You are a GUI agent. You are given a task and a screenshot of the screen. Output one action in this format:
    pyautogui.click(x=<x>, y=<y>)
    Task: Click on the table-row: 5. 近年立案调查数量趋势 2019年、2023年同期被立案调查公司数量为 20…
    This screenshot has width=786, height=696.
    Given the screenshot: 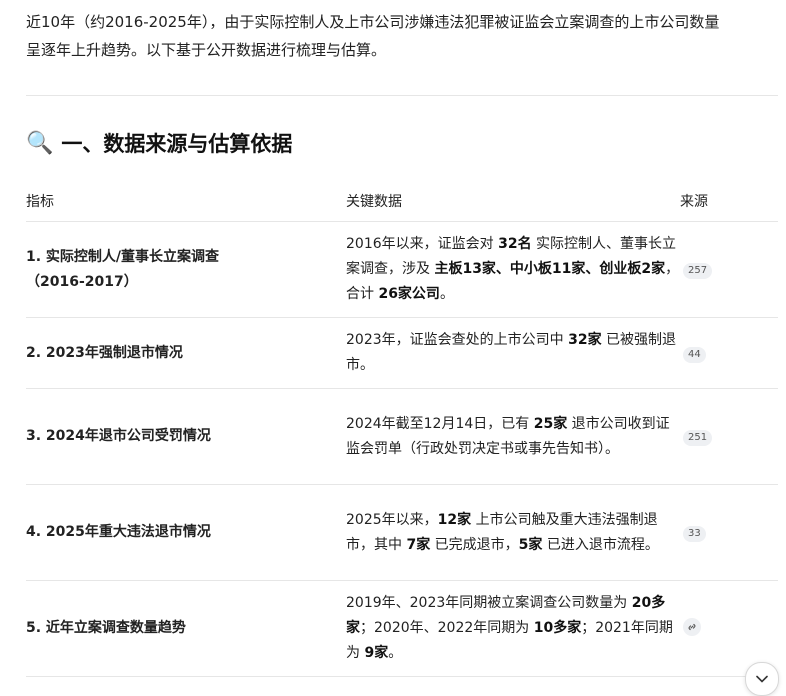 What is the action you would take?
    pyautogui.click(x=402, y=629)
    